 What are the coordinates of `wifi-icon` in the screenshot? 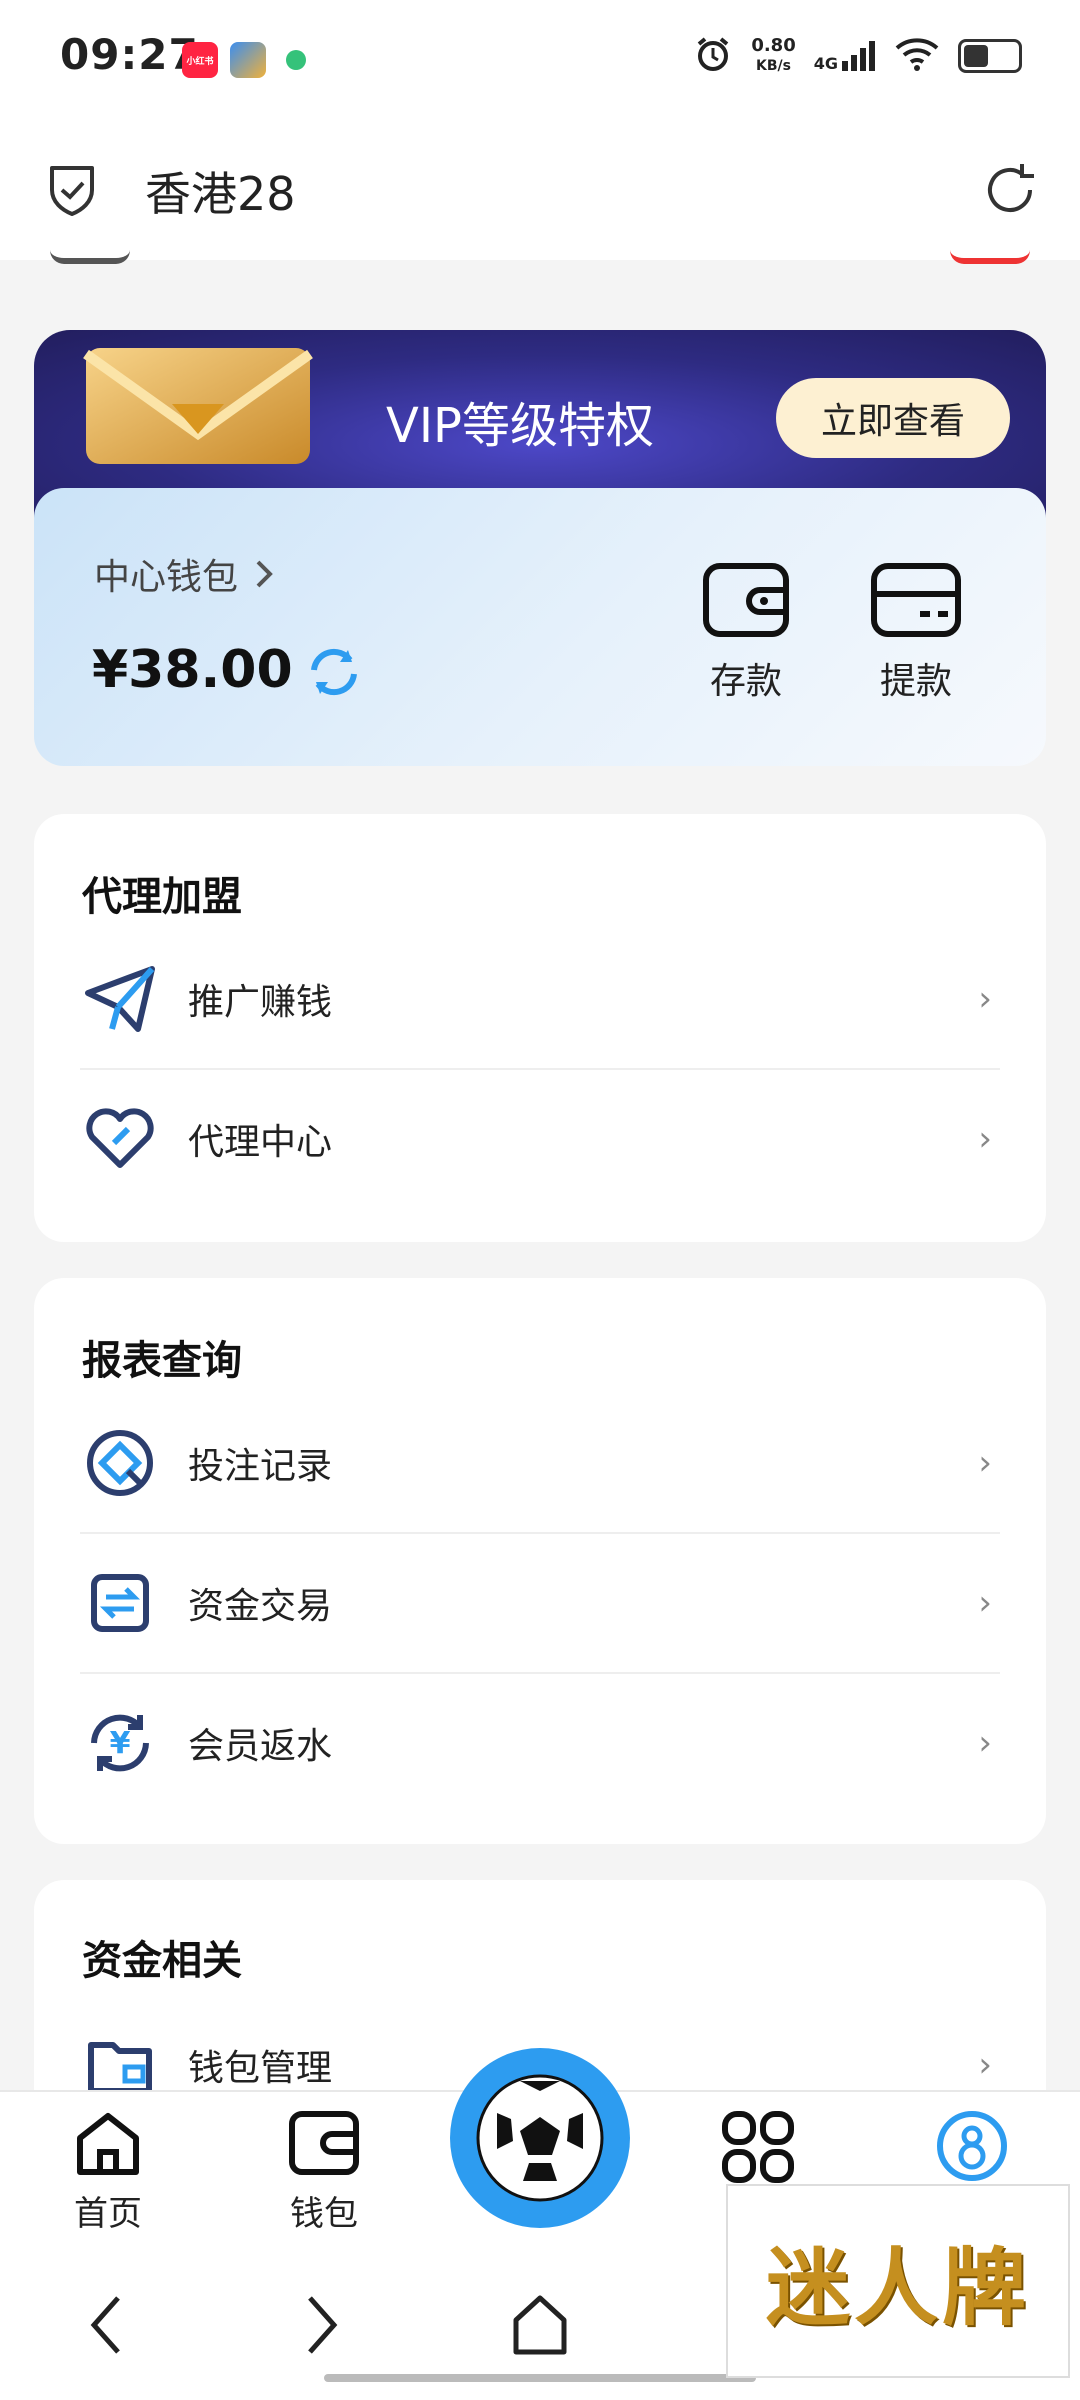 It's located at (917, 56).